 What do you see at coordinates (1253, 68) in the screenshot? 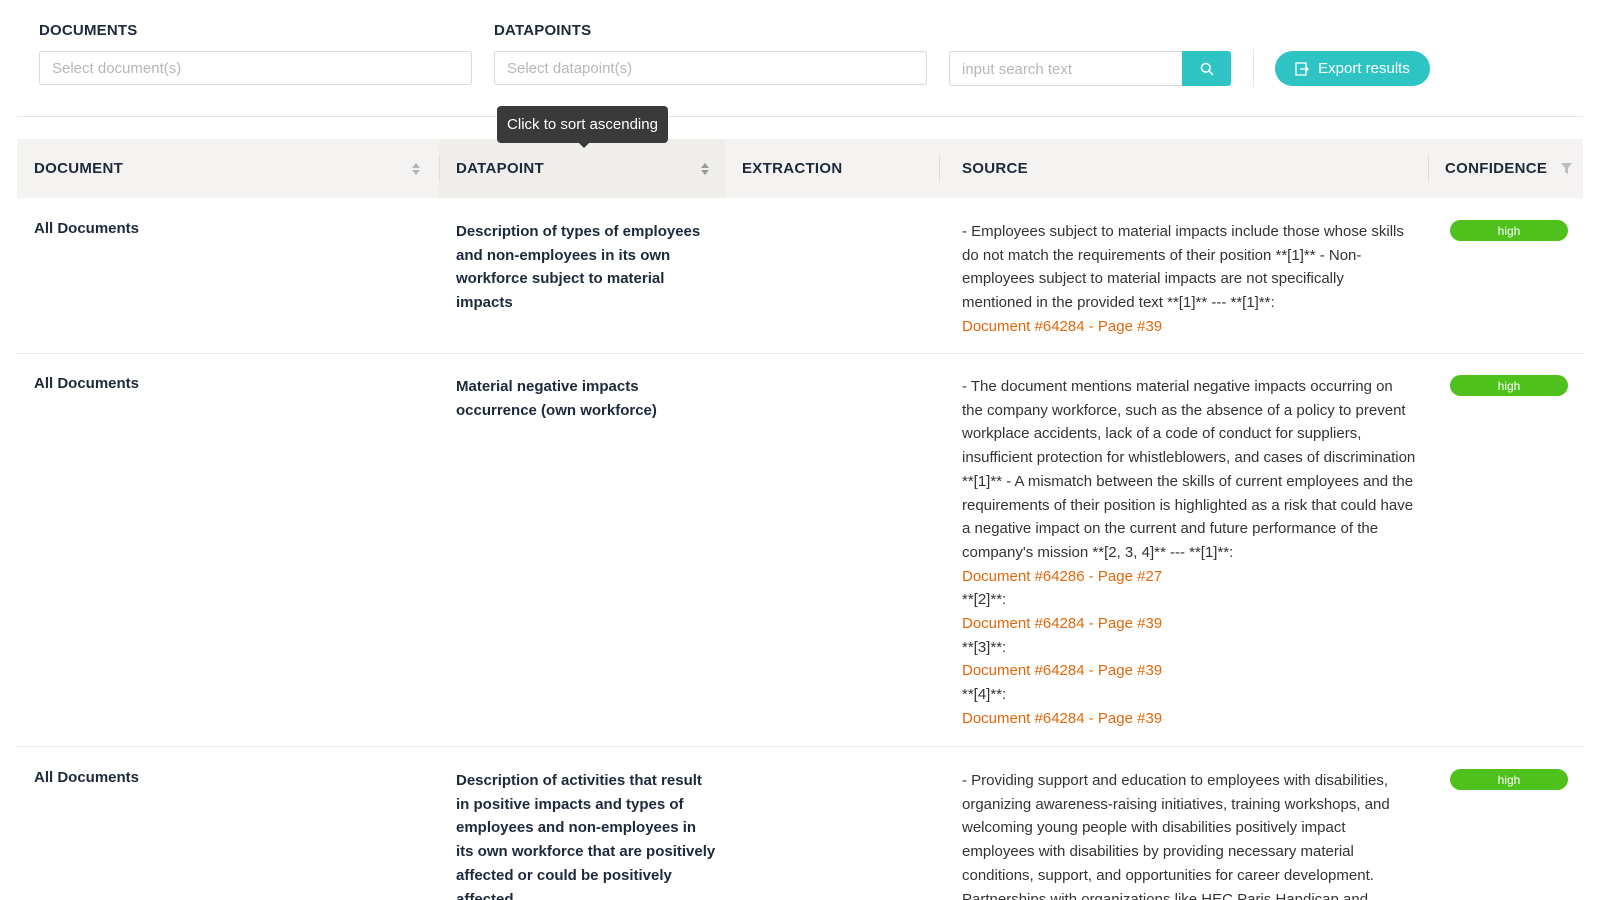
I see `toolbar-divider` at bounding box center [1253, 68].